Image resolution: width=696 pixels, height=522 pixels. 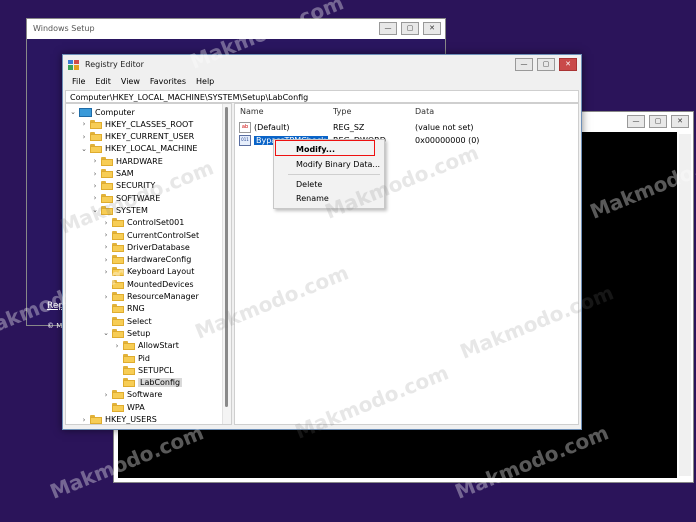 What do you see at coordinates (356, 127) in the screenshot?
I see `value-row: ab (Default) REG_SZ (value not set)` at bounding box center [356, 127].